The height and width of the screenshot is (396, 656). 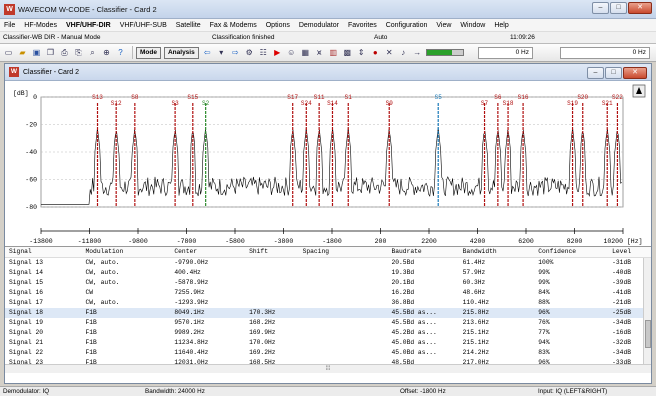 I want to click on menu-satellite: Satellite, so click(x=188, y=25).